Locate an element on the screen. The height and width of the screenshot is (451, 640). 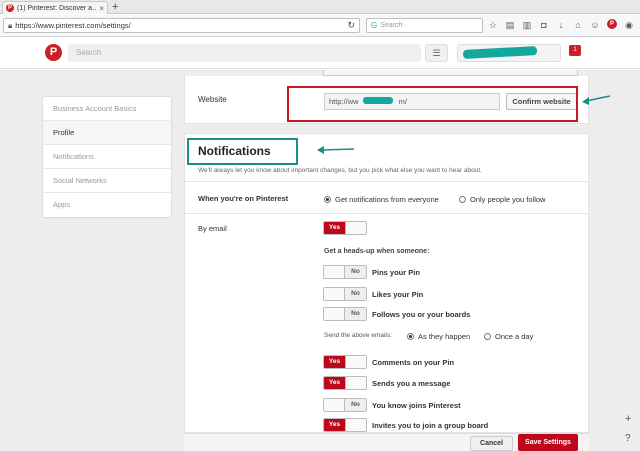
radio-once-a-day: Once a day is located at coordinates (508, 336).